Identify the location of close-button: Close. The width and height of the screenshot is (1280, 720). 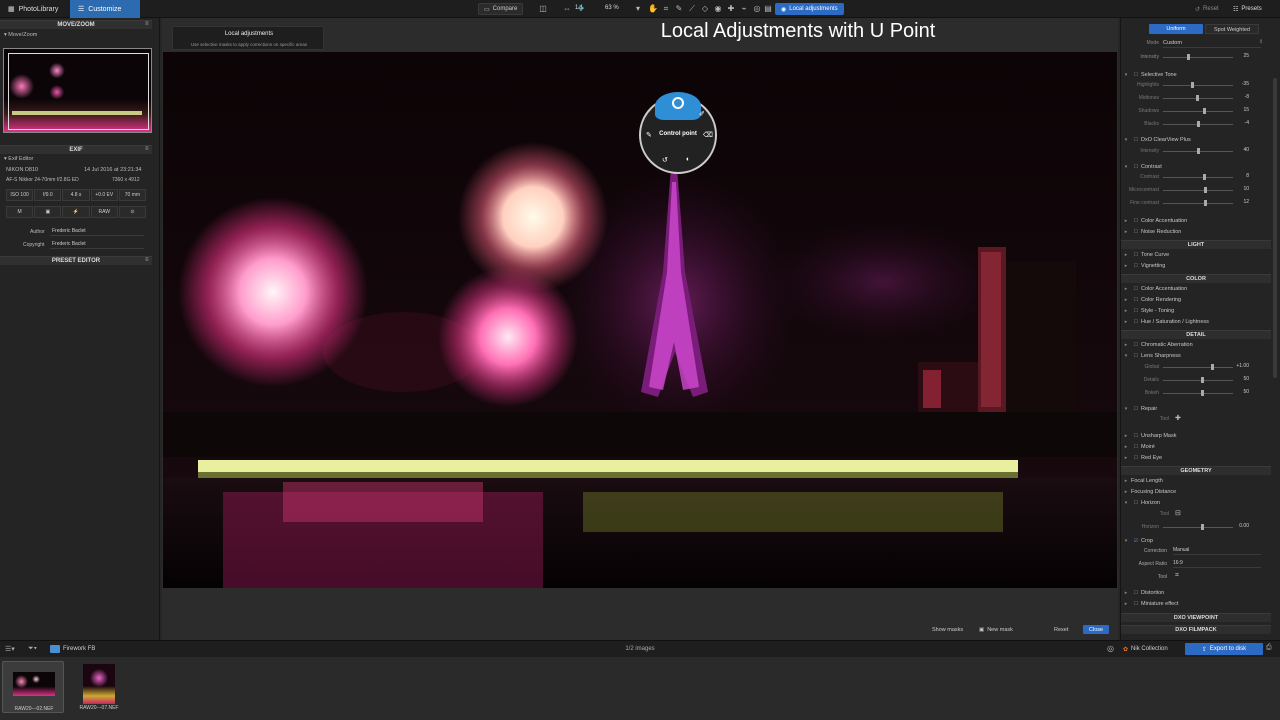
(1096, 629).